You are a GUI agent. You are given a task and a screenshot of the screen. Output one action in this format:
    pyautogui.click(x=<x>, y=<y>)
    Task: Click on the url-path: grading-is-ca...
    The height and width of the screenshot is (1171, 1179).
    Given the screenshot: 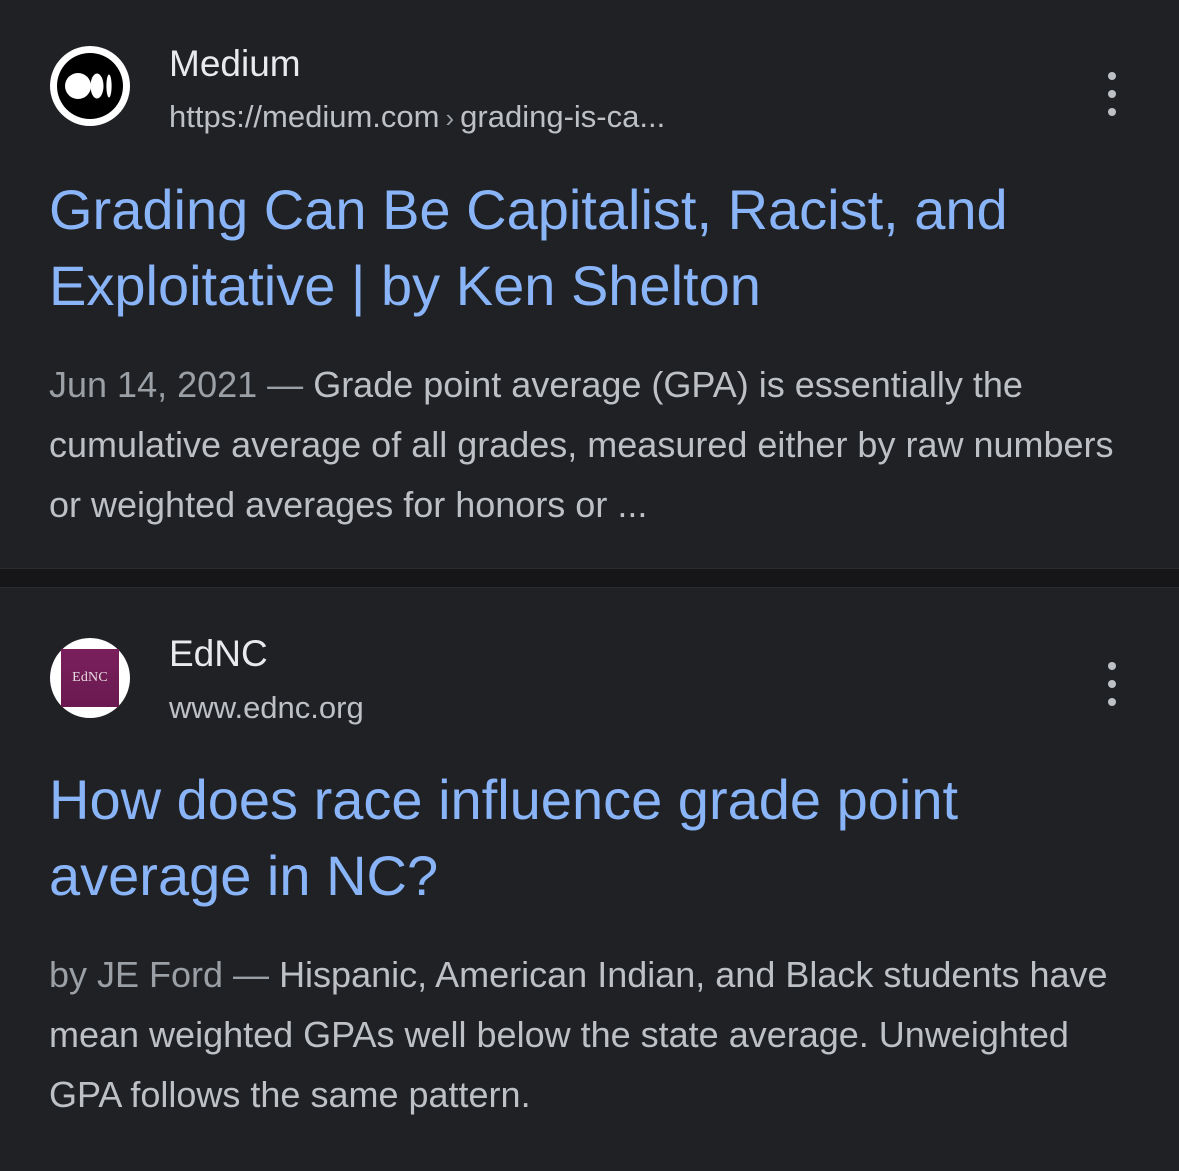 What is the action you would take?
    pyautogui.click(x=563, y=116)
    